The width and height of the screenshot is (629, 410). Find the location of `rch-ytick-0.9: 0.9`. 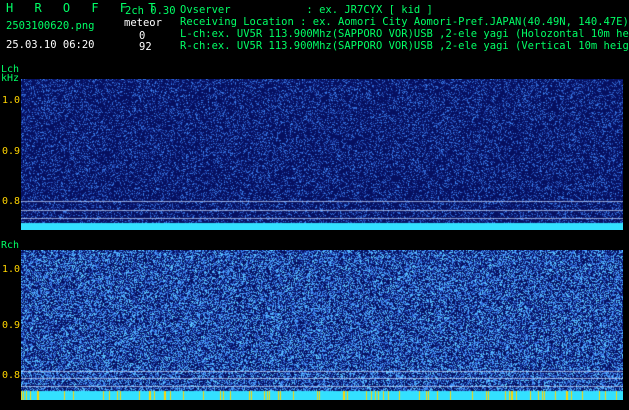

rch-ytick-0.9: 0.9 is located at coordinates (10, 325).